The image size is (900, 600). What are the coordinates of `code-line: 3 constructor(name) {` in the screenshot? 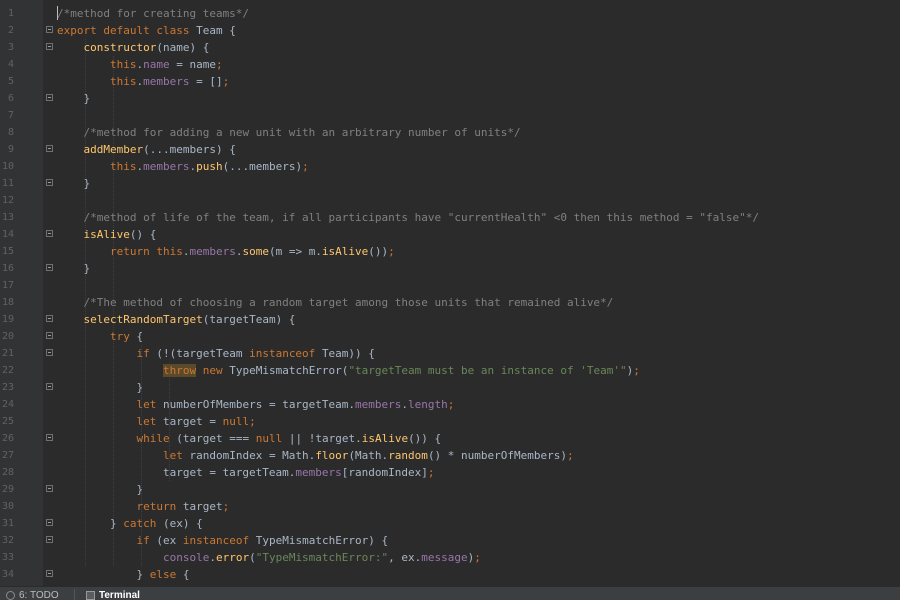 It's located at (450, 47).